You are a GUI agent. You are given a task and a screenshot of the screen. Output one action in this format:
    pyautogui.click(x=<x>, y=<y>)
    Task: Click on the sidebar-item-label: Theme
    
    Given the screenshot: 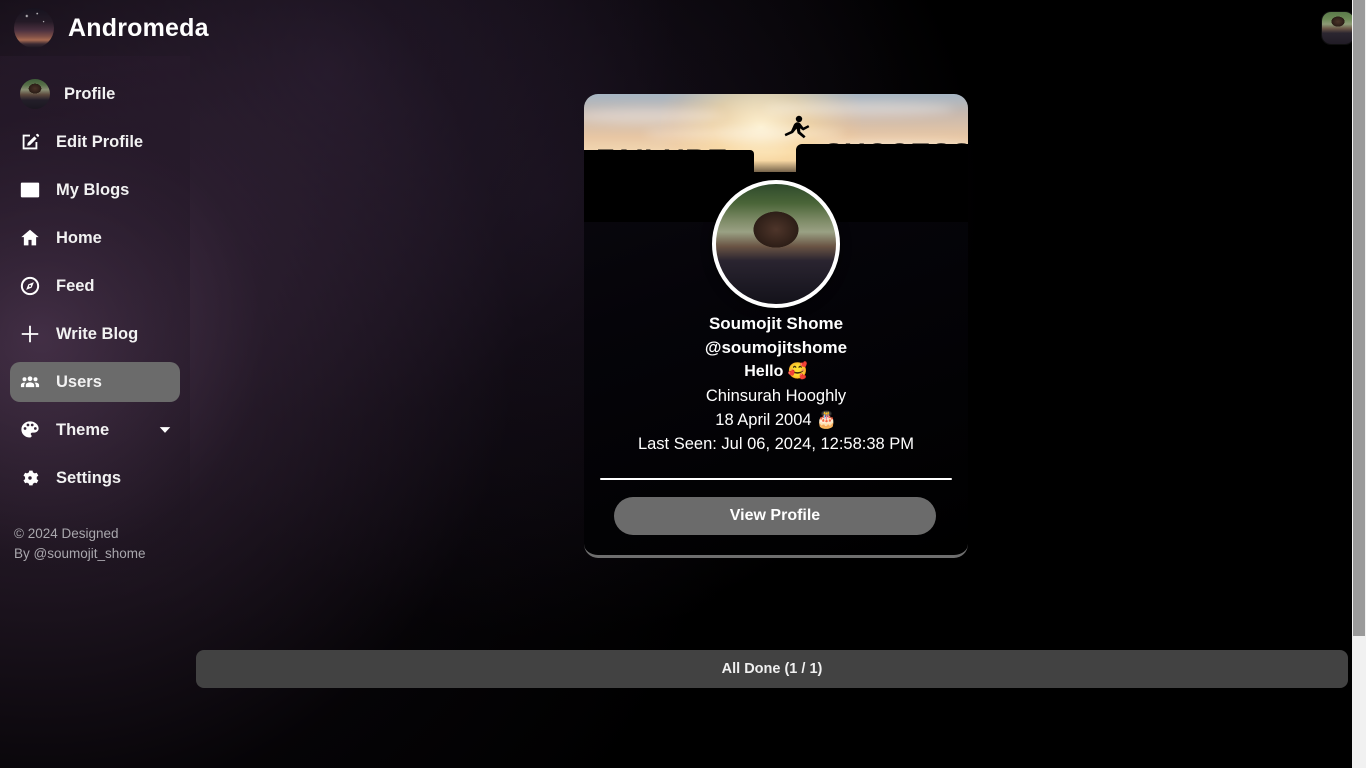 What is the action you would take?
    pyautogui.click(x=83, y=429)
    